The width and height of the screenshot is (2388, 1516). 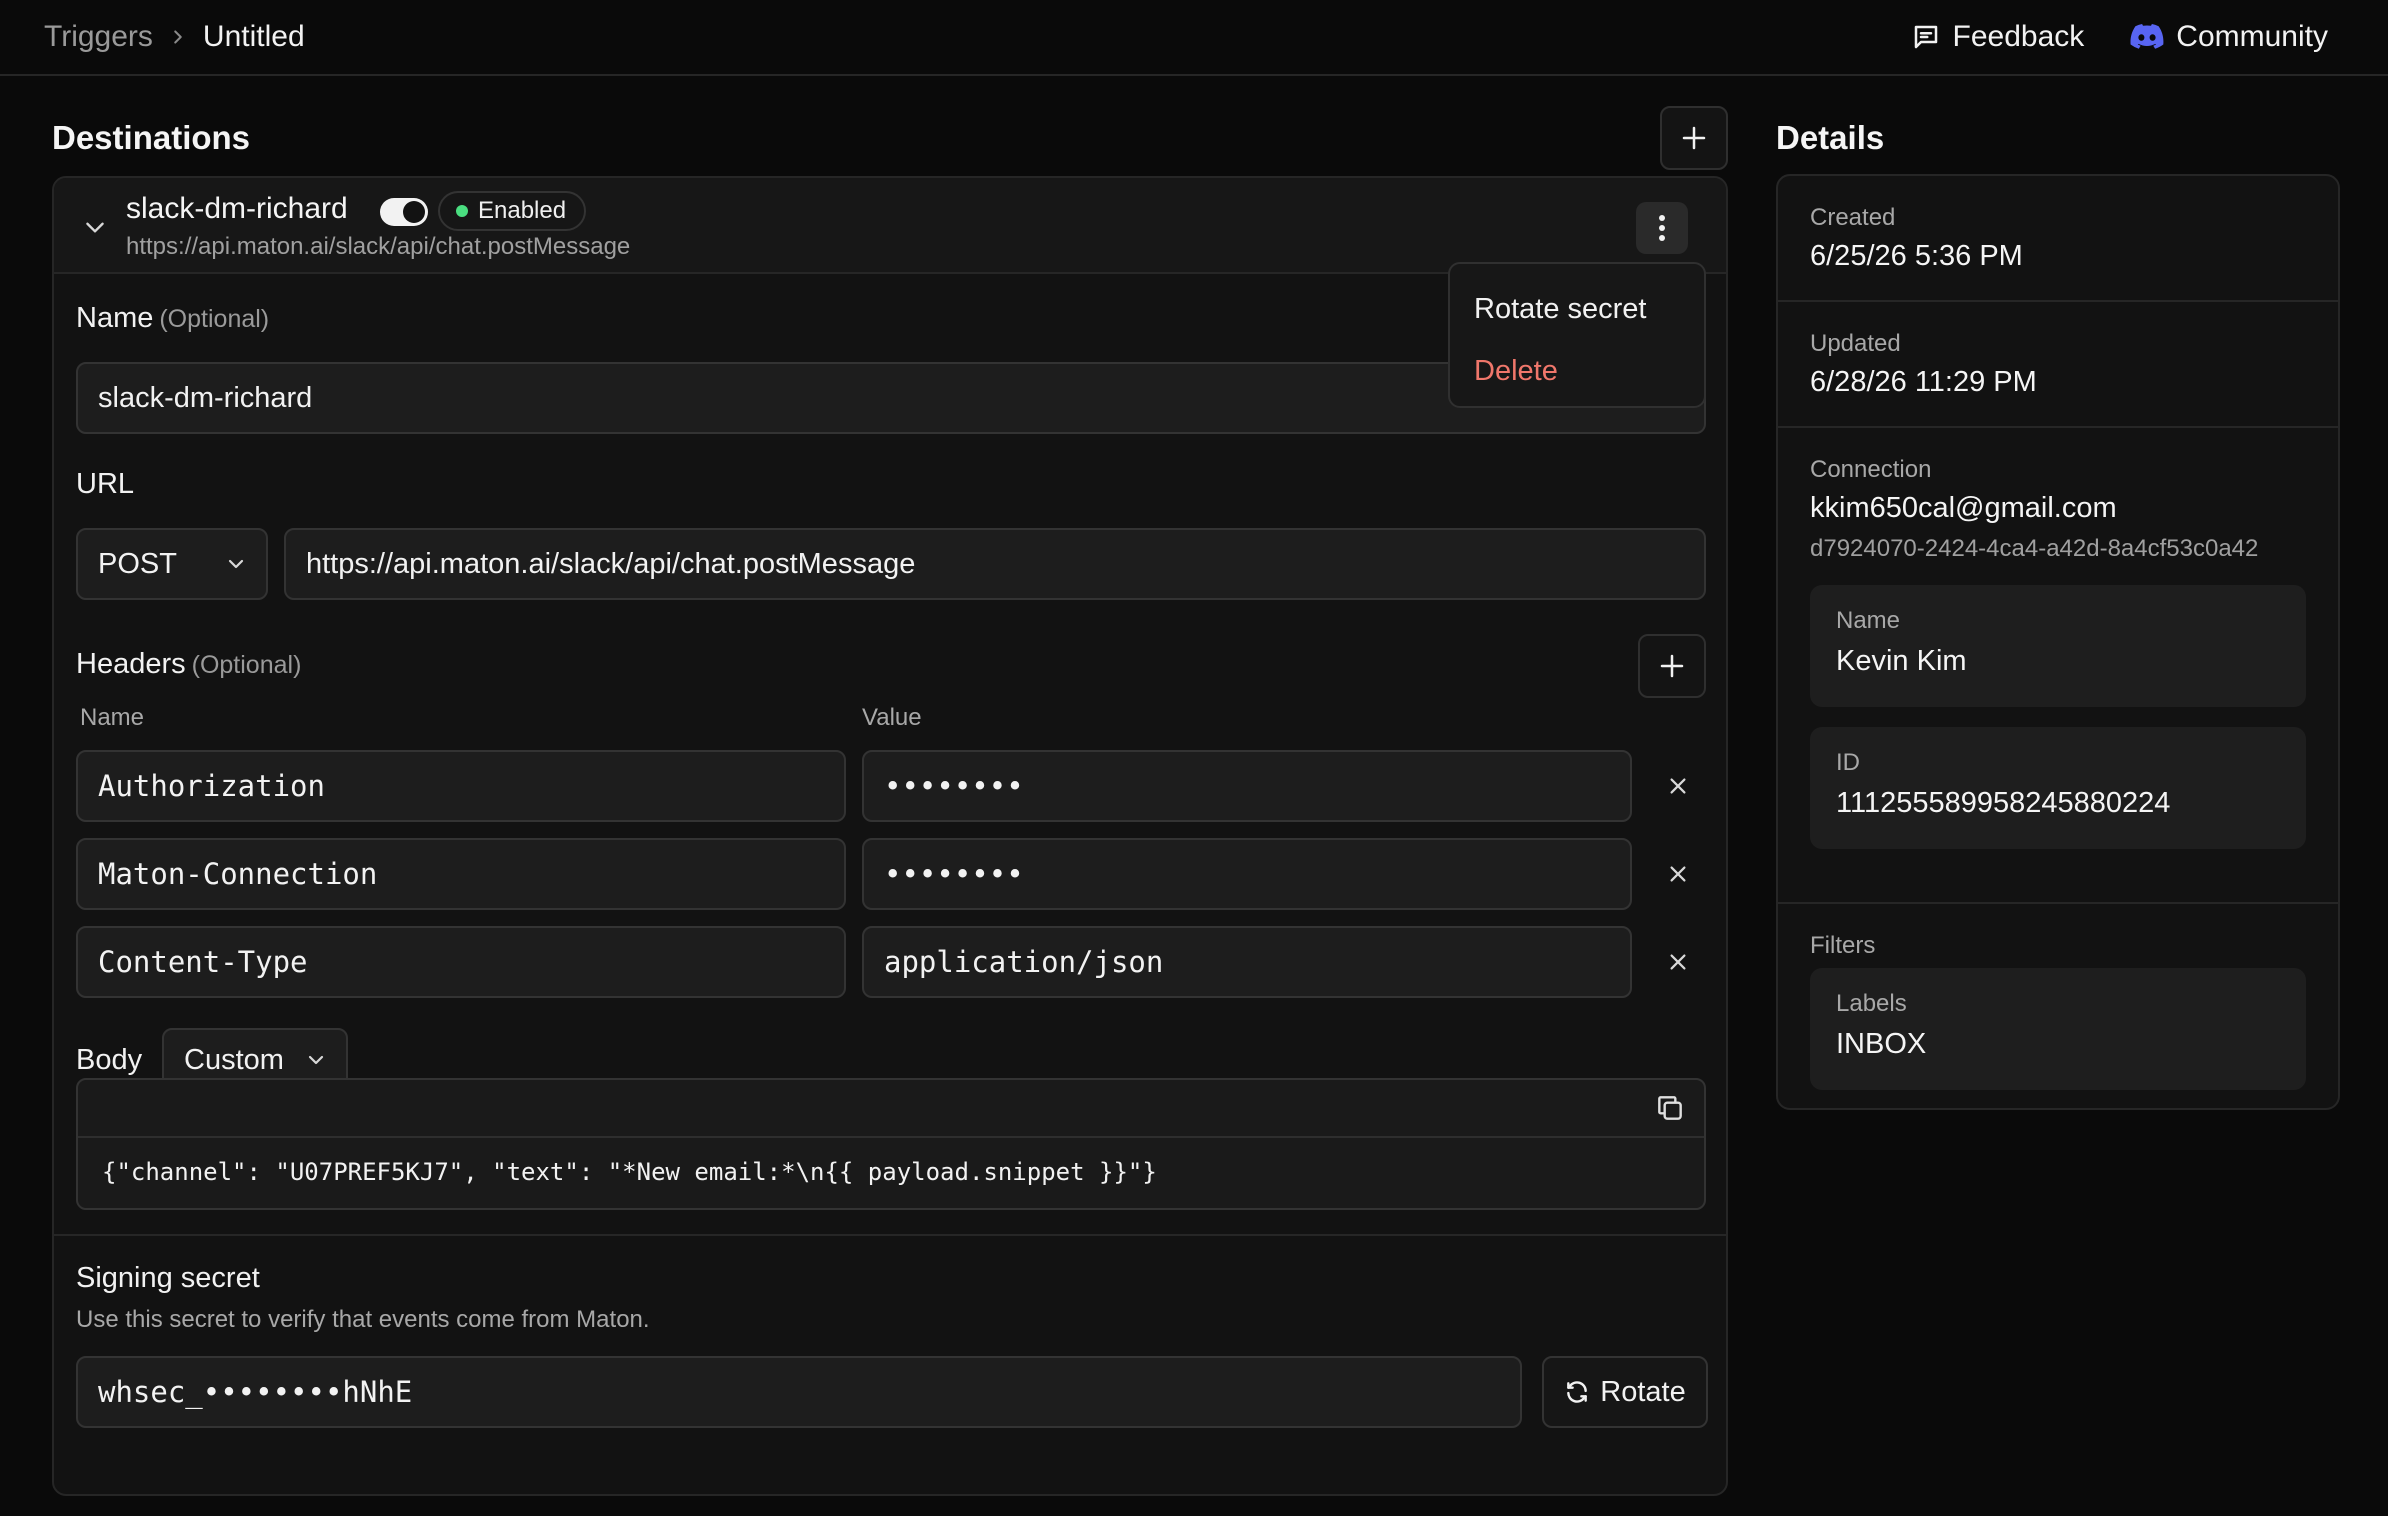 What do you see at coordinates (151, 137) in the screenshot?
I see `destinations-title: Destinations` at bounding box center [151, 137].